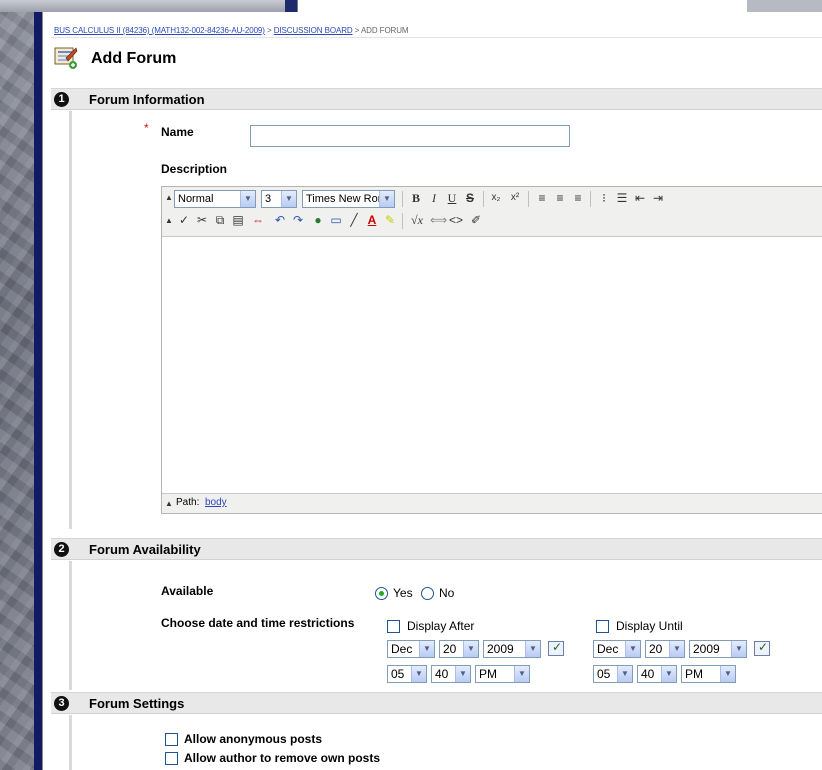  I want to click on yes-label: Yes, so click(403, 593).